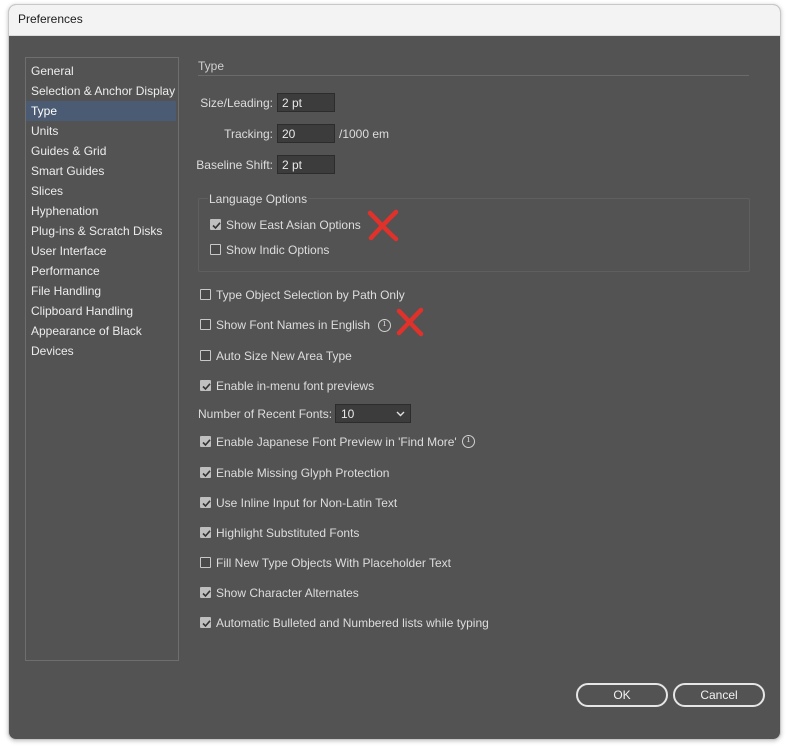 This screenshot has height=748, width=796. I want to click on sidebar-item-units: Units, so click(101, 131).